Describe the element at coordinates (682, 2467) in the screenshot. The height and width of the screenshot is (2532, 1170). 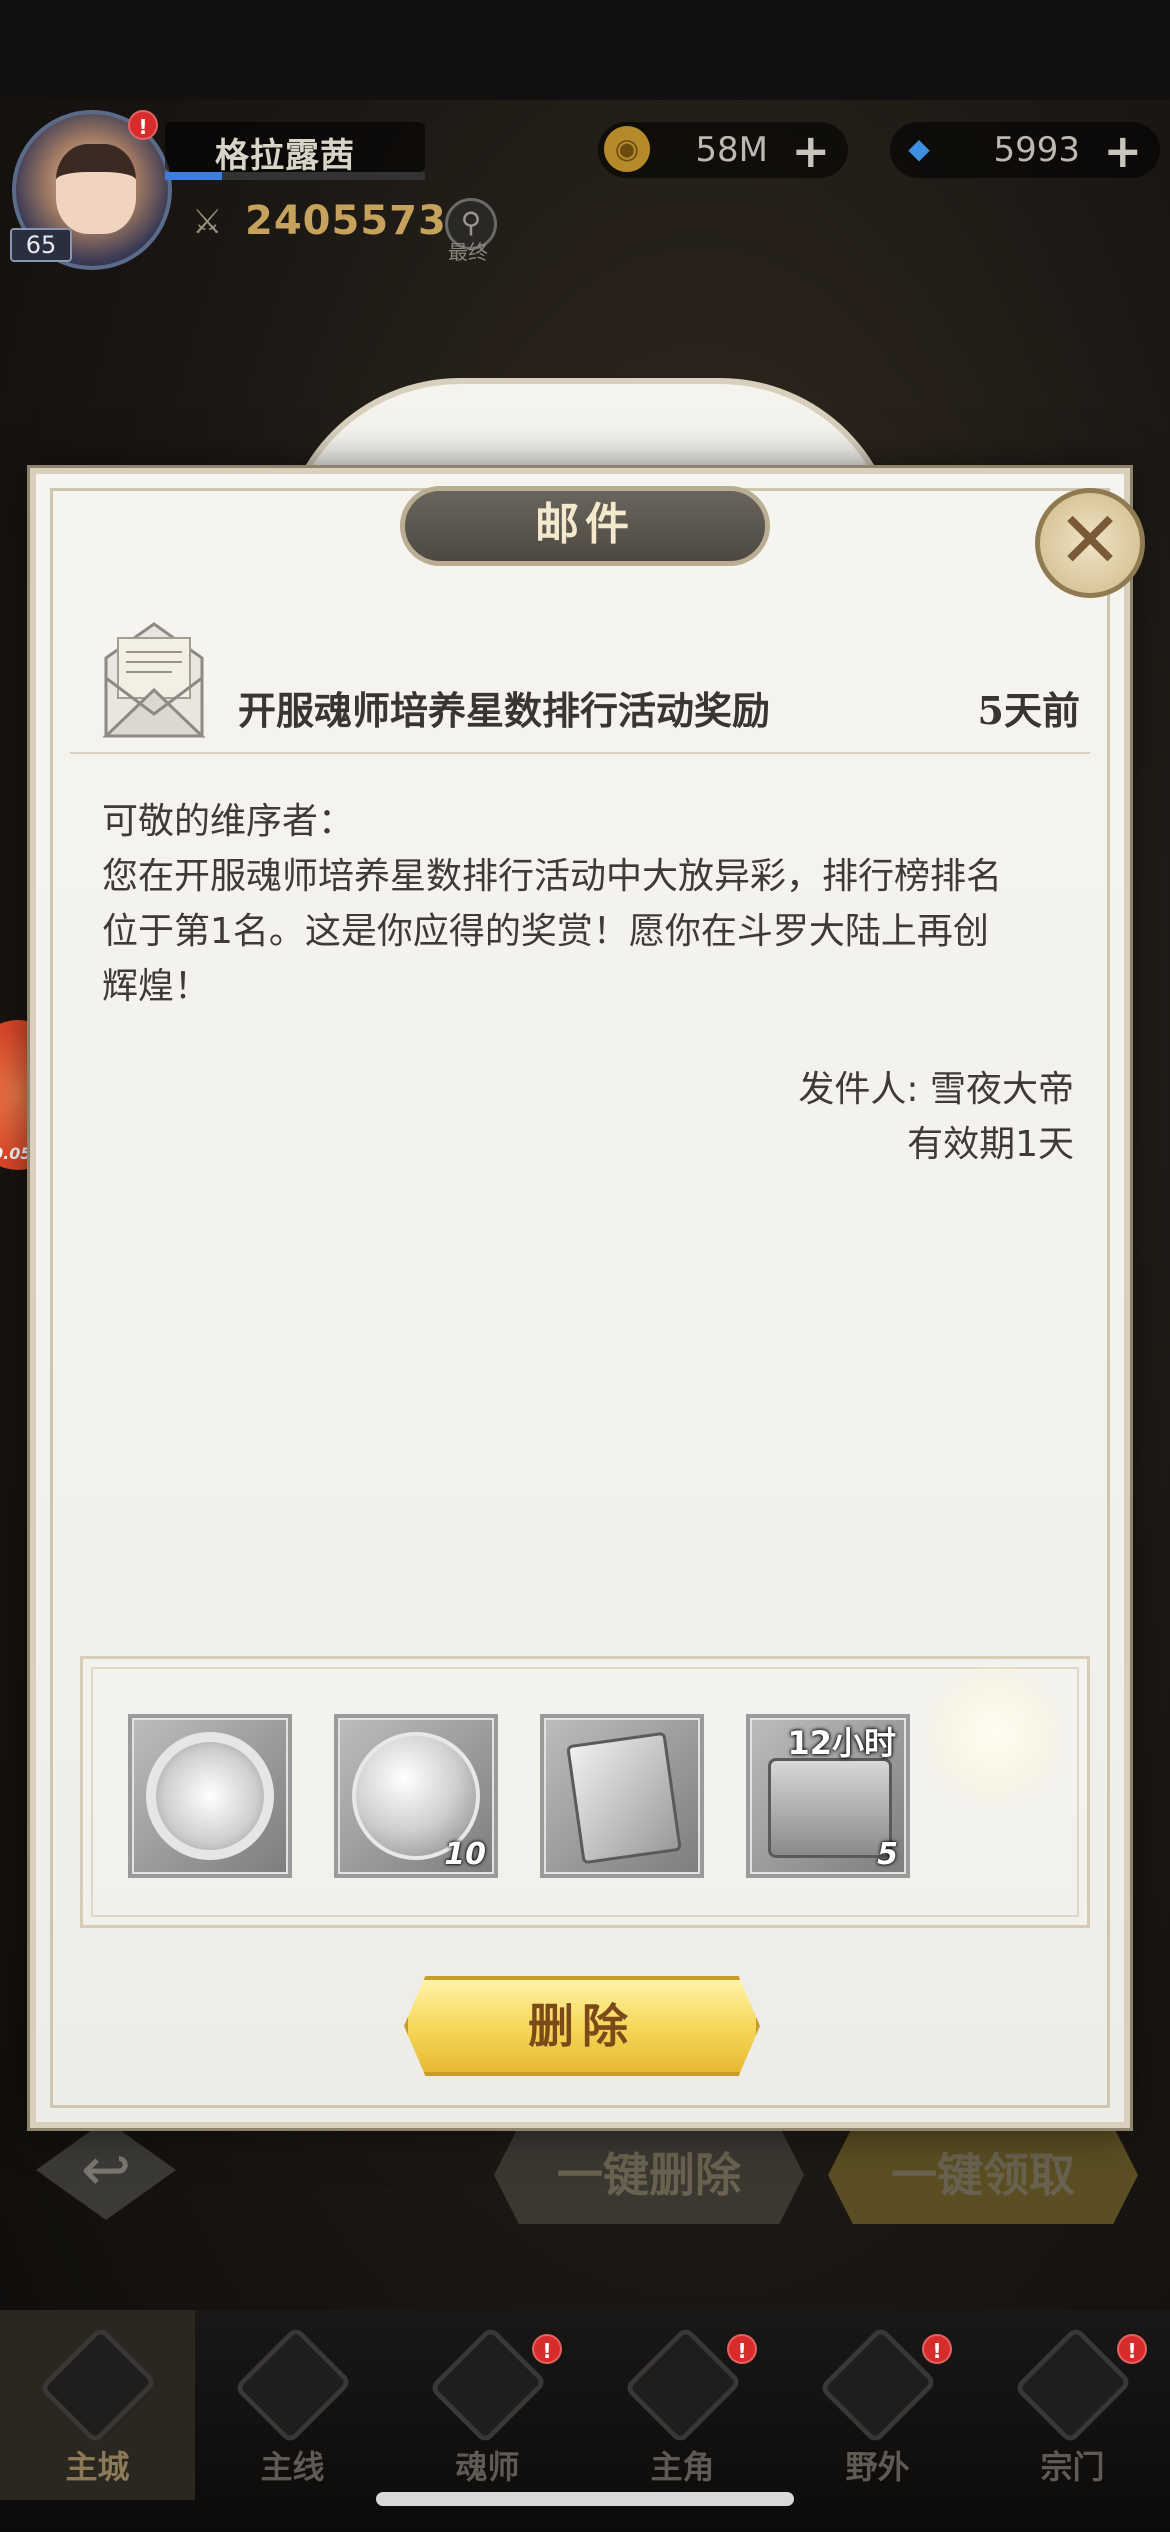
I see `nav-label: 主角` at that location.